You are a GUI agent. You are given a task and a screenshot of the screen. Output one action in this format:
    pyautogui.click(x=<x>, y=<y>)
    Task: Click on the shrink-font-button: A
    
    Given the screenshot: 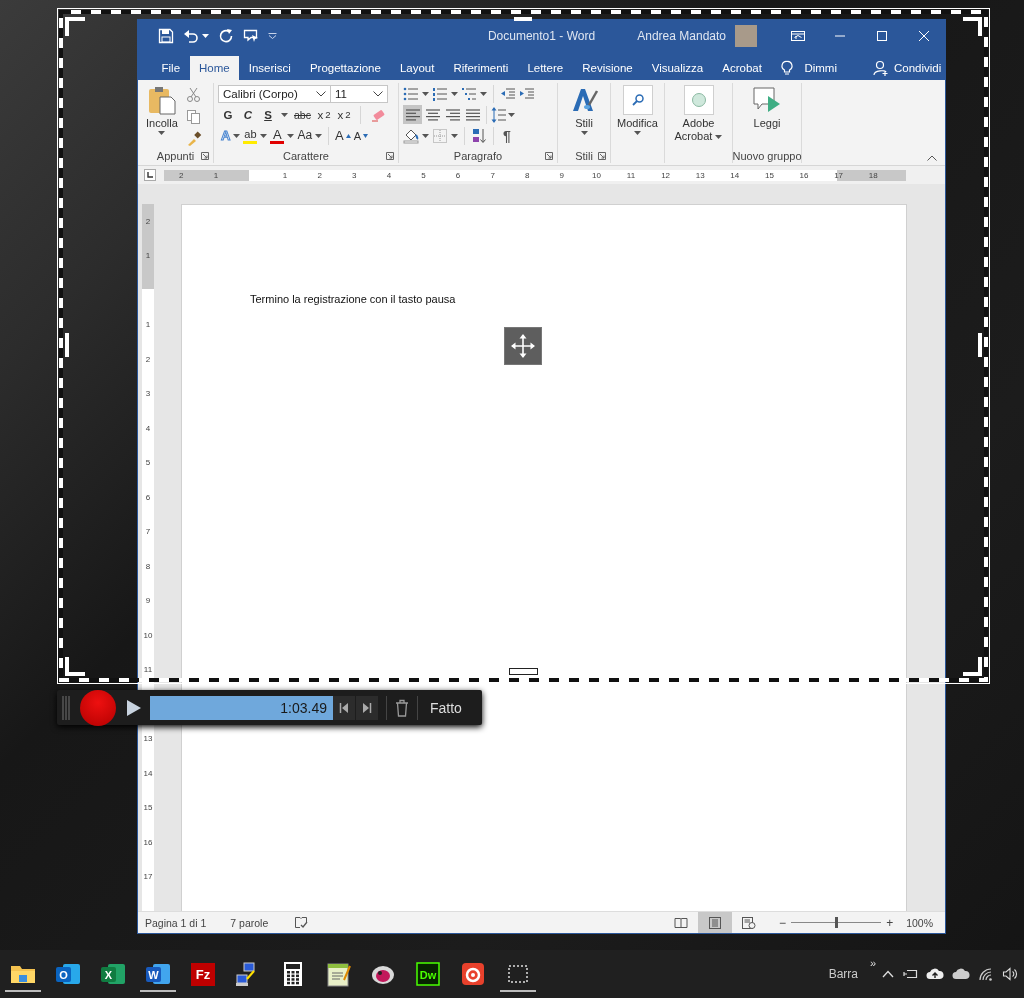 What is the action you would take?
    pyautogui.click(x=361, y=135)
    